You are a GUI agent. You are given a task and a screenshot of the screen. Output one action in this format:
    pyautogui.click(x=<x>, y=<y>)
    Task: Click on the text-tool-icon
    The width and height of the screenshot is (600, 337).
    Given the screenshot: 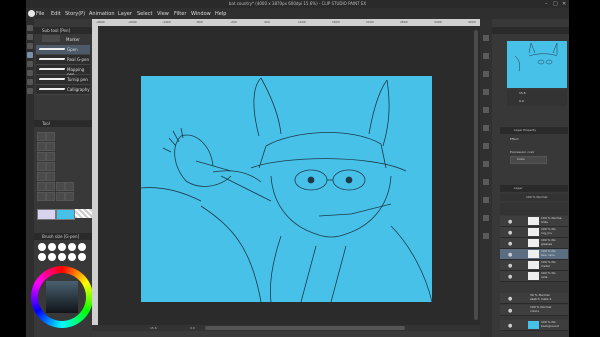 What is the action you would take?
    pyautogui.click(x=30, y=91)
    